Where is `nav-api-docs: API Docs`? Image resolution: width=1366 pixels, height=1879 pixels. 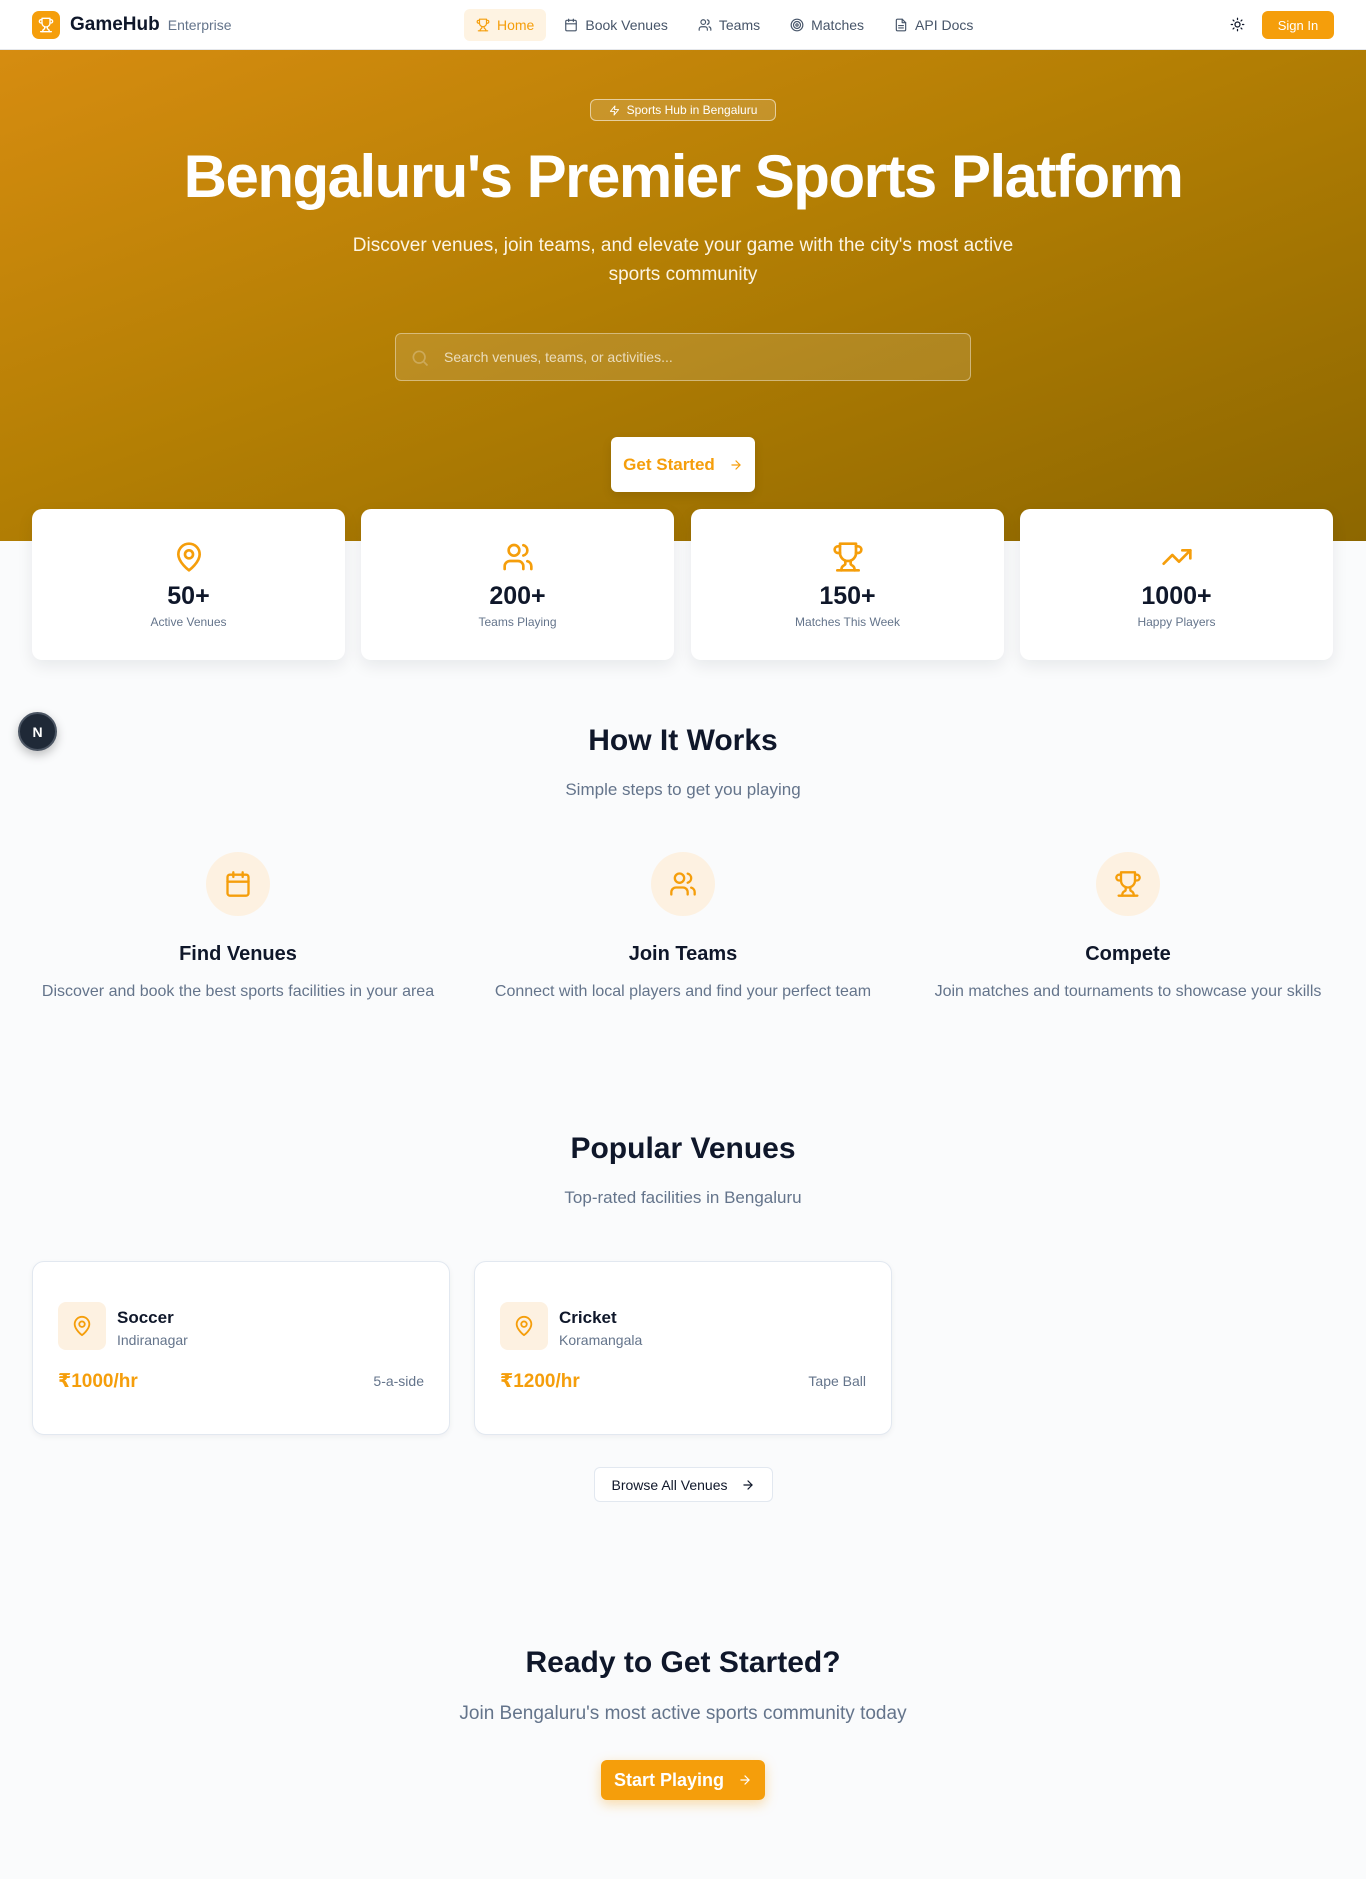 nav-api-docs: API Docs is located at coordinates (933, 25).